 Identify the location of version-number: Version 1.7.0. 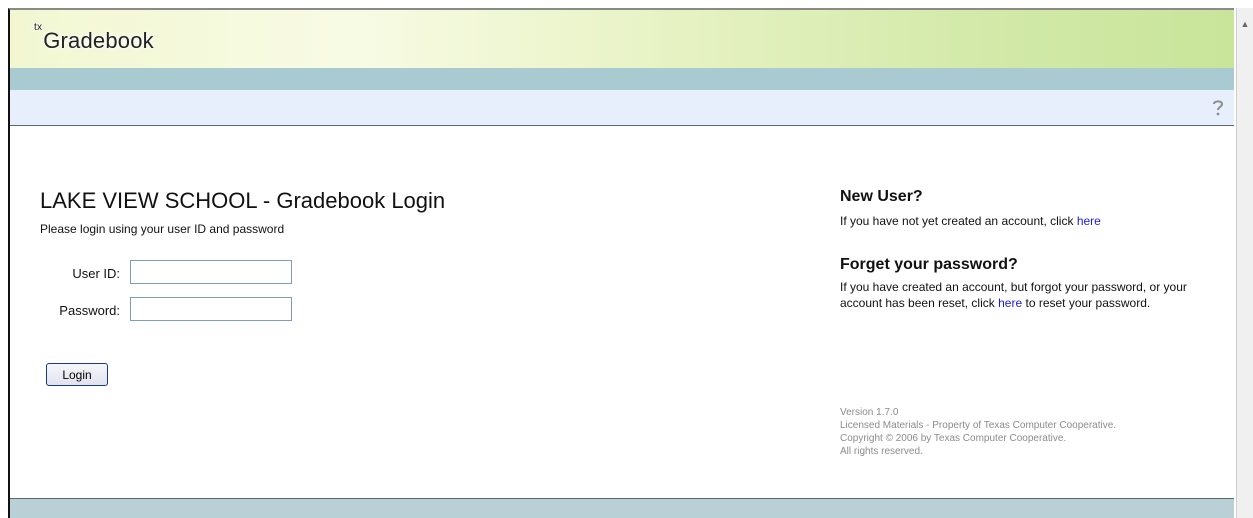
(869, 412).